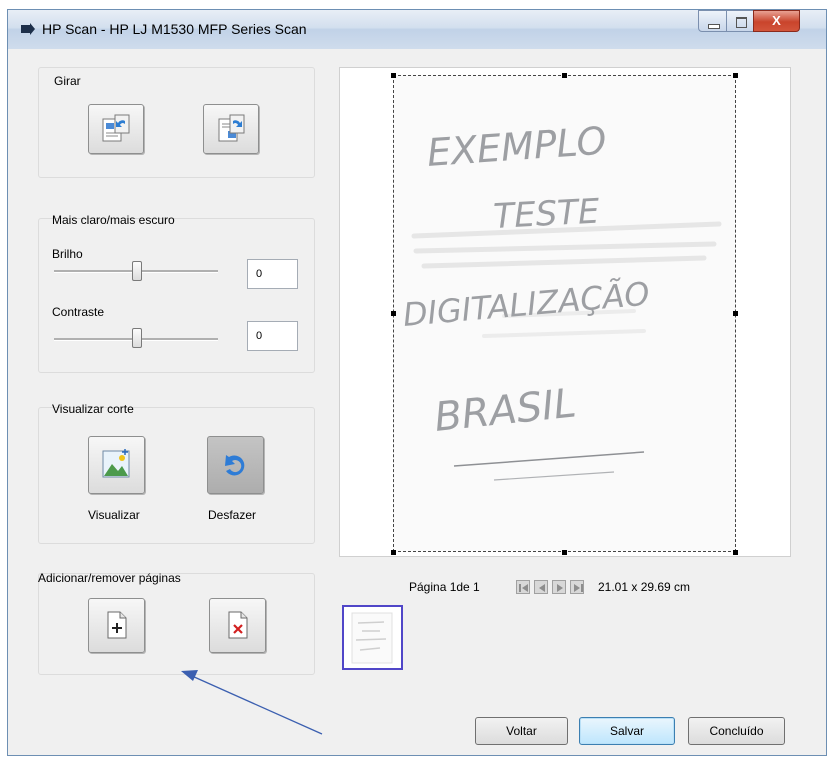 This screenshot has height=762, width=832. Describe the element at coordinates (564, 552) in the screenshot. I see `crop-handle-bottom` at that location.